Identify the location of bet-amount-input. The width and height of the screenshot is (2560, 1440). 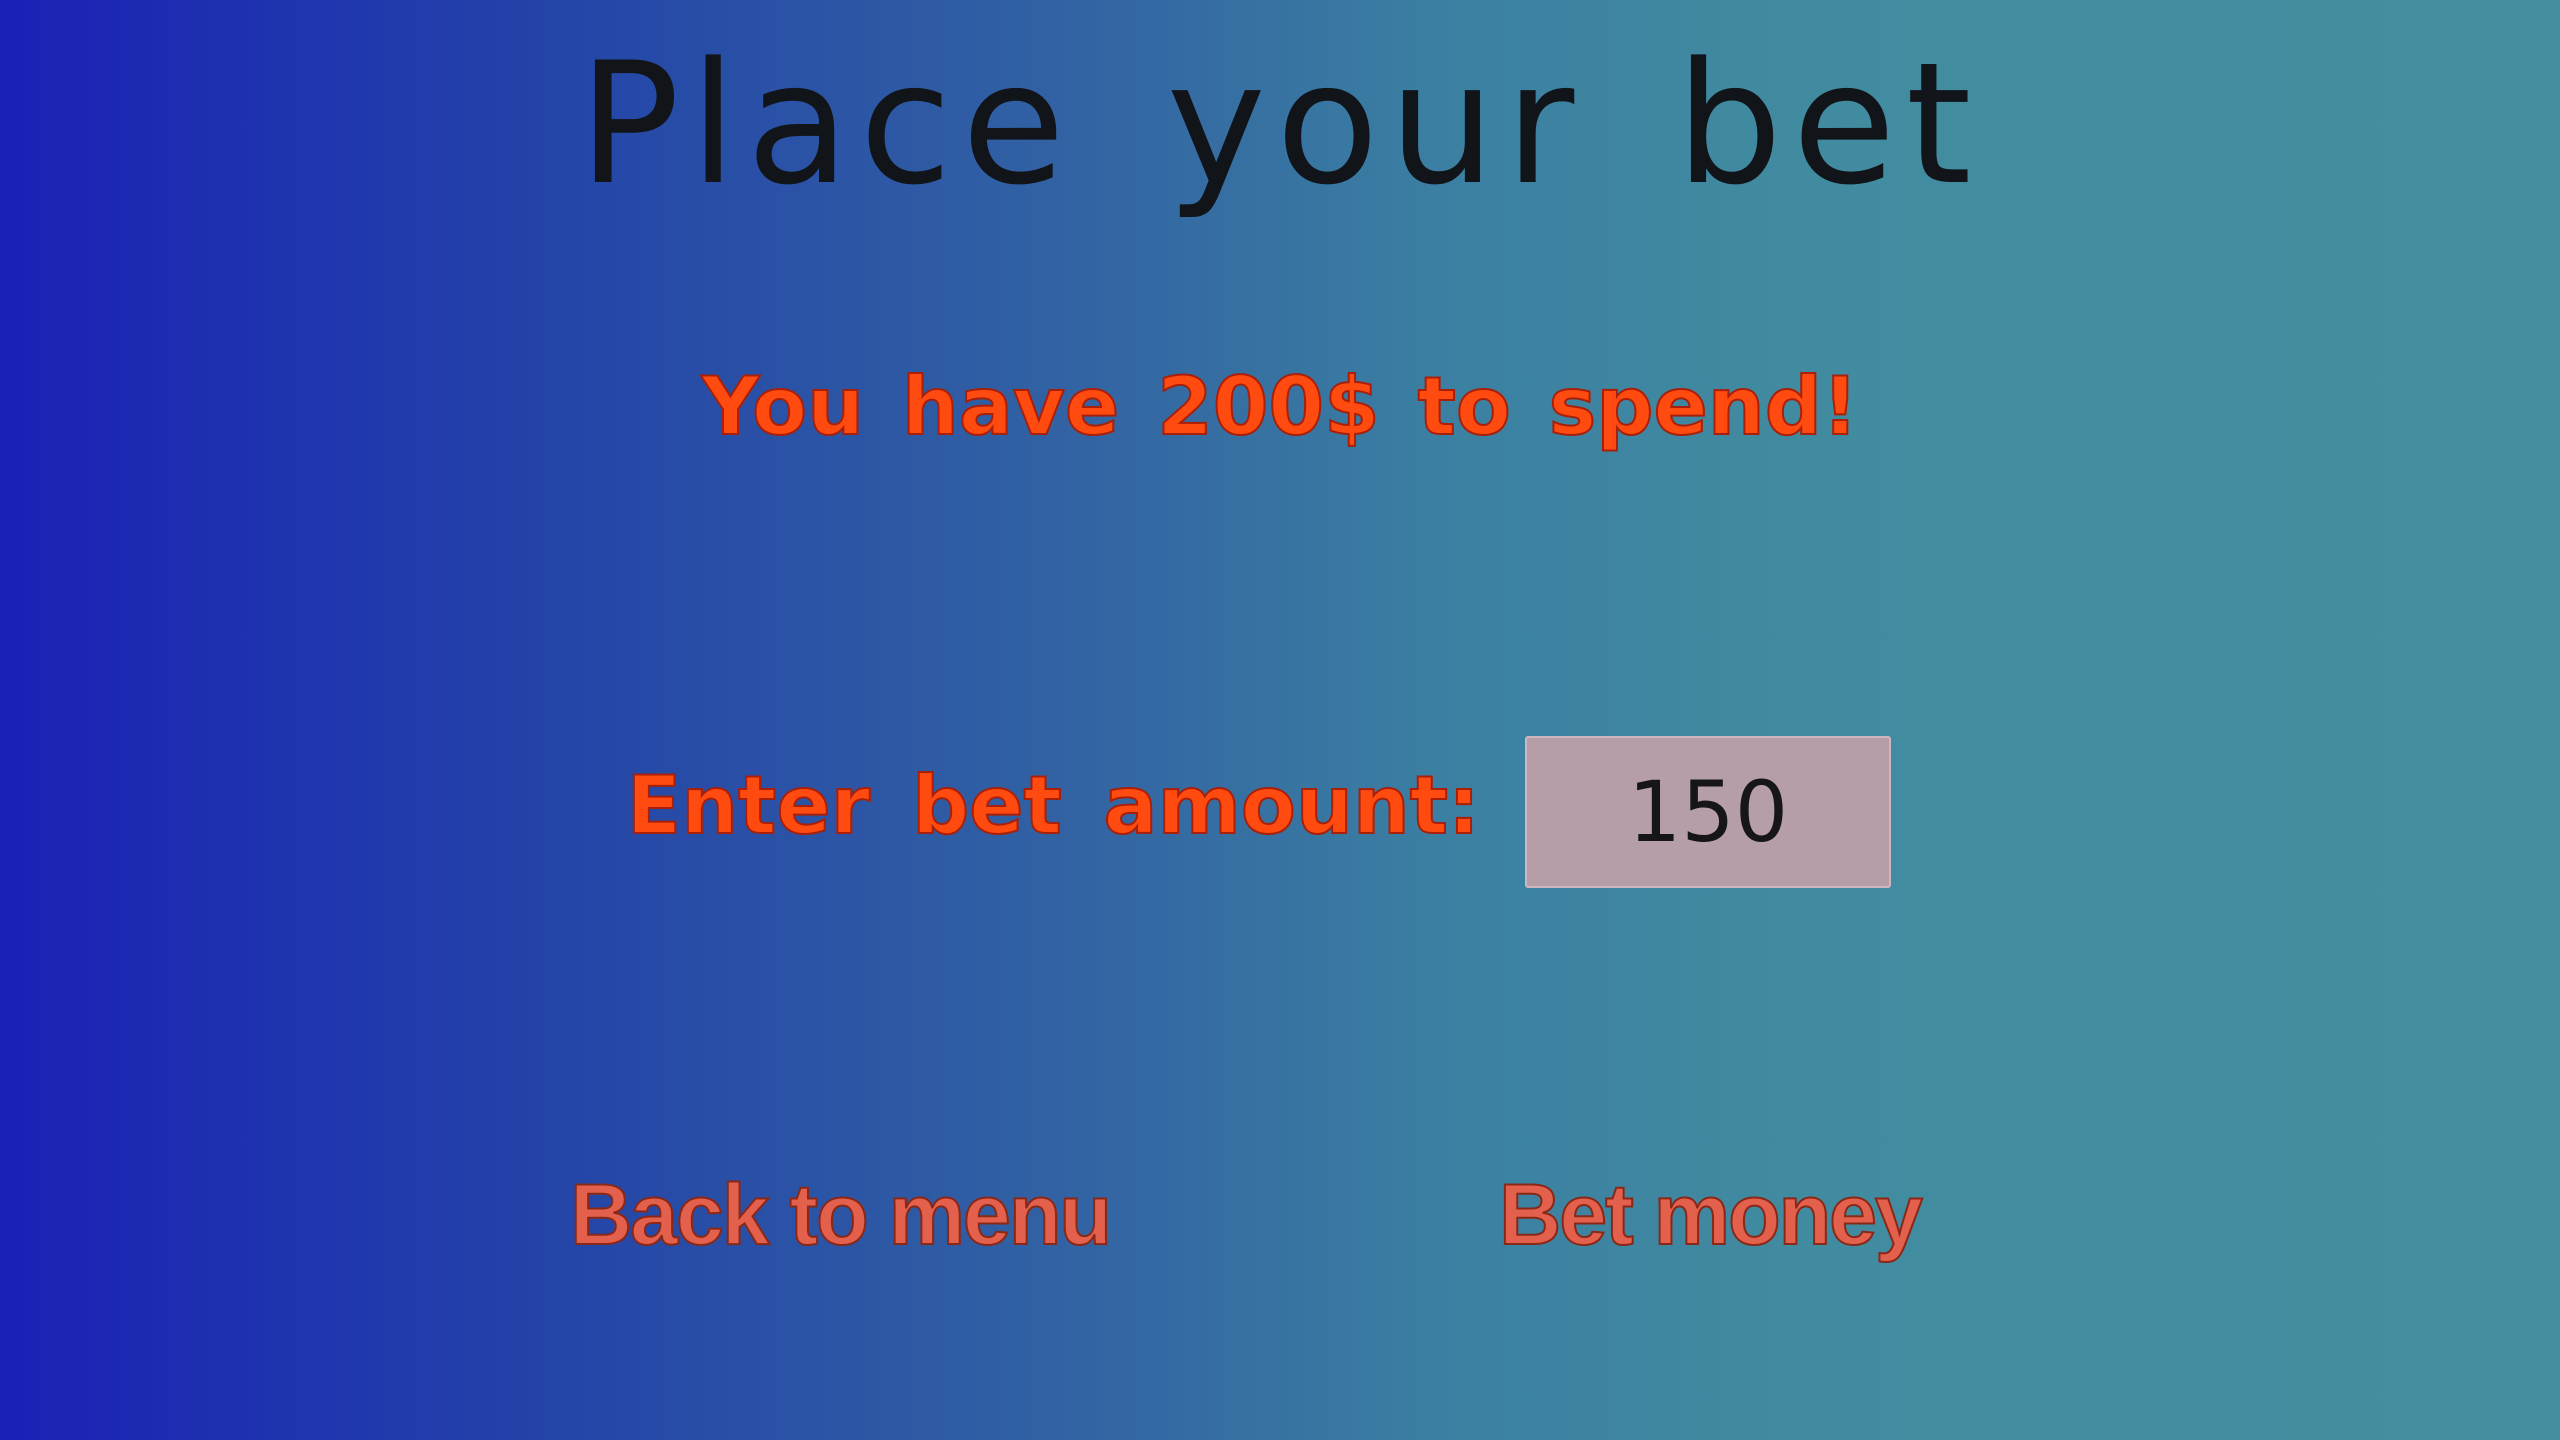
(1708, 812).